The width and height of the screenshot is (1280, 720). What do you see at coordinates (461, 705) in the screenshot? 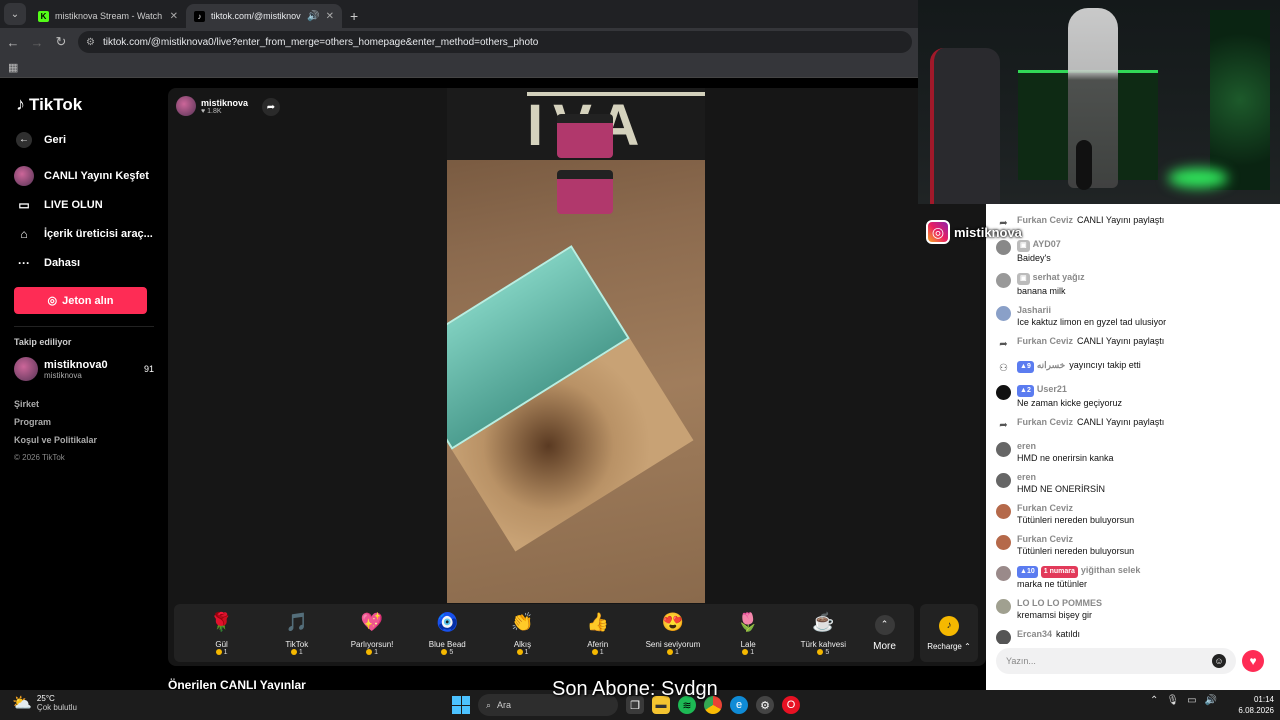
I see `windows-start-icon` at bounding box center [461, 705].